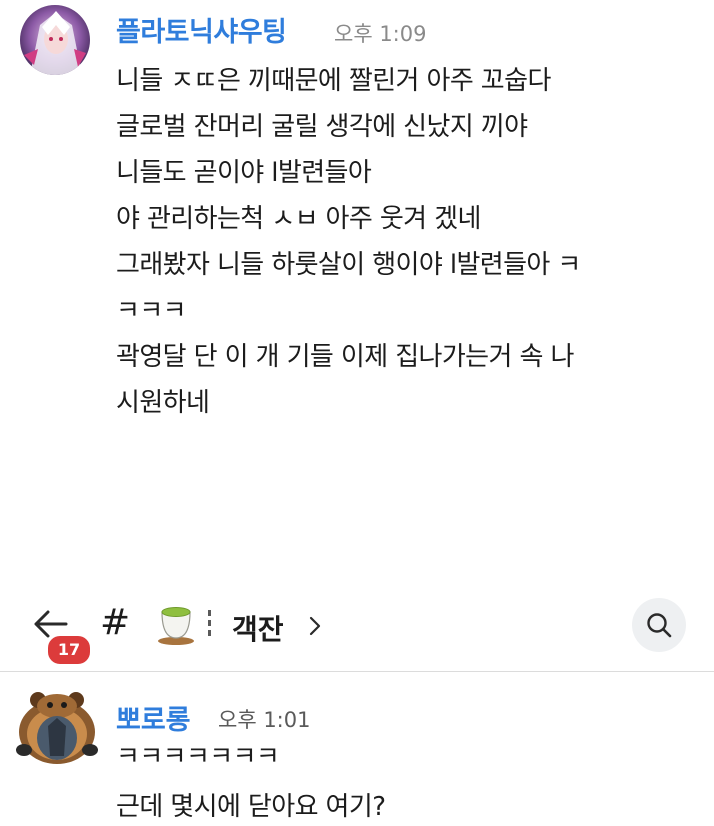 This screenshot has height=826, width=714. I want to click on divider, so click(357, 671).